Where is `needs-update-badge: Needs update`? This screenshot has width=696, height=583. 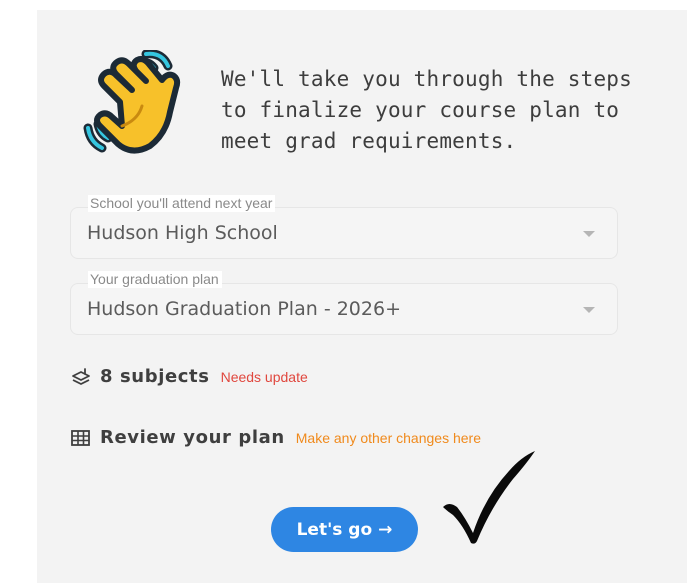
needs-update-badge: Needs update is located at coordinates (264, 377).